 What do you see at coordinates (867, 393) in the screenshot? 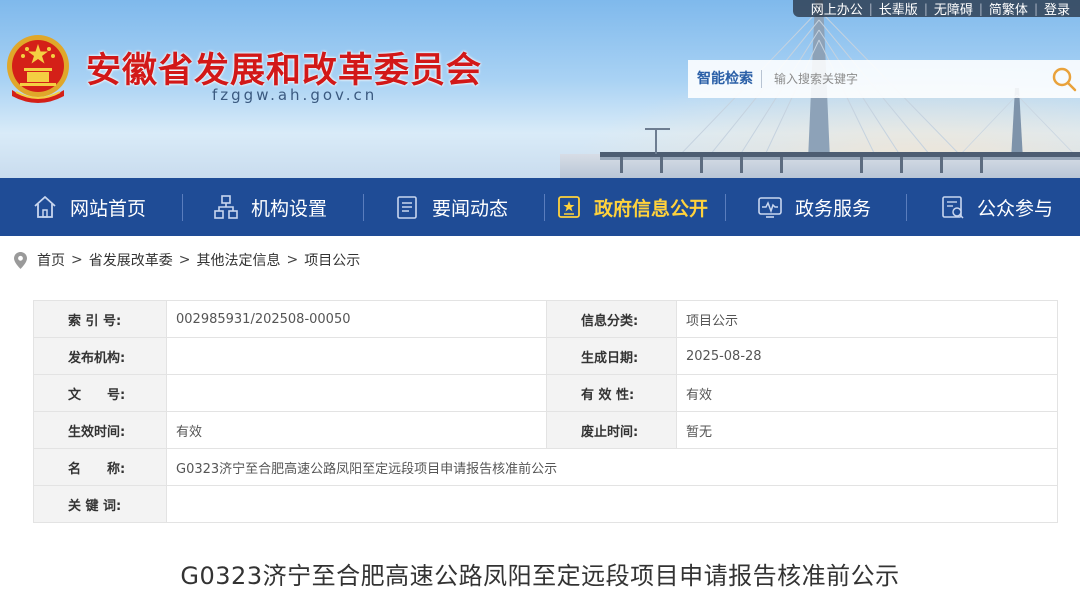
I see `validity-value: 有效` at bounding box center [867, 393].